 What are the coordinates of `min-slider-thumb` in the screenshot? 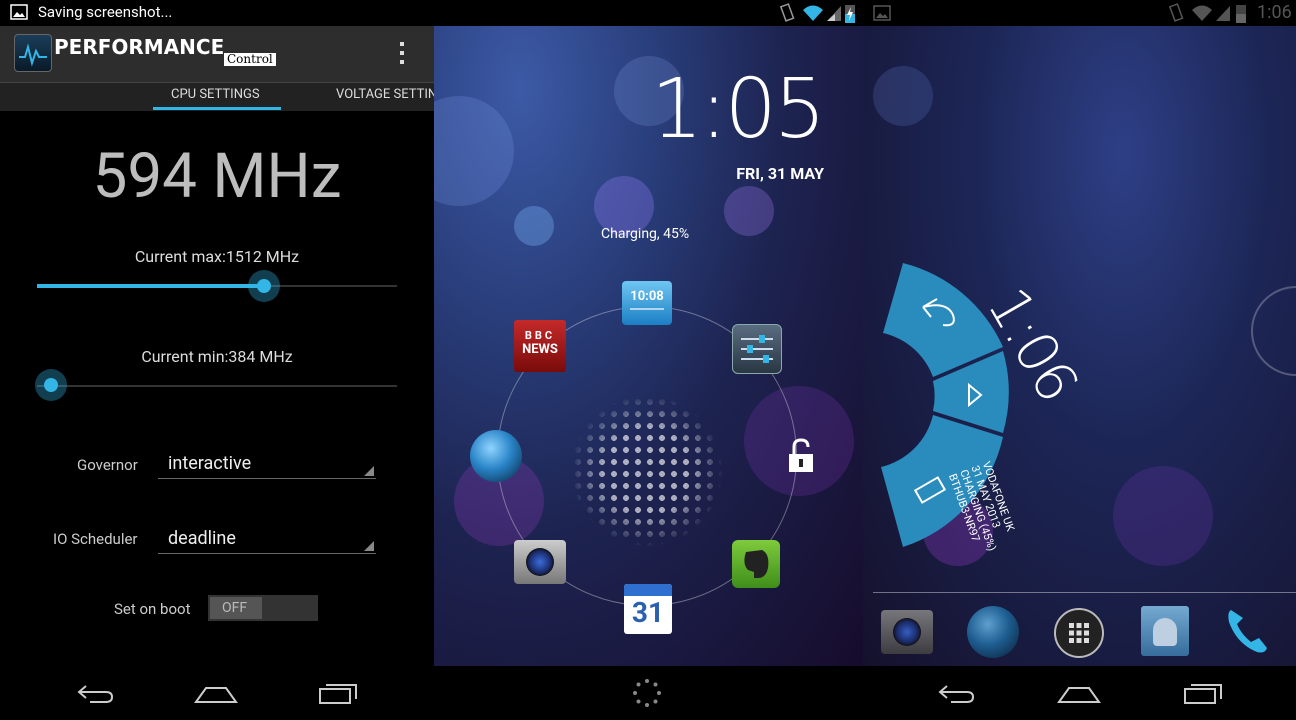 It's located at (51, 385).